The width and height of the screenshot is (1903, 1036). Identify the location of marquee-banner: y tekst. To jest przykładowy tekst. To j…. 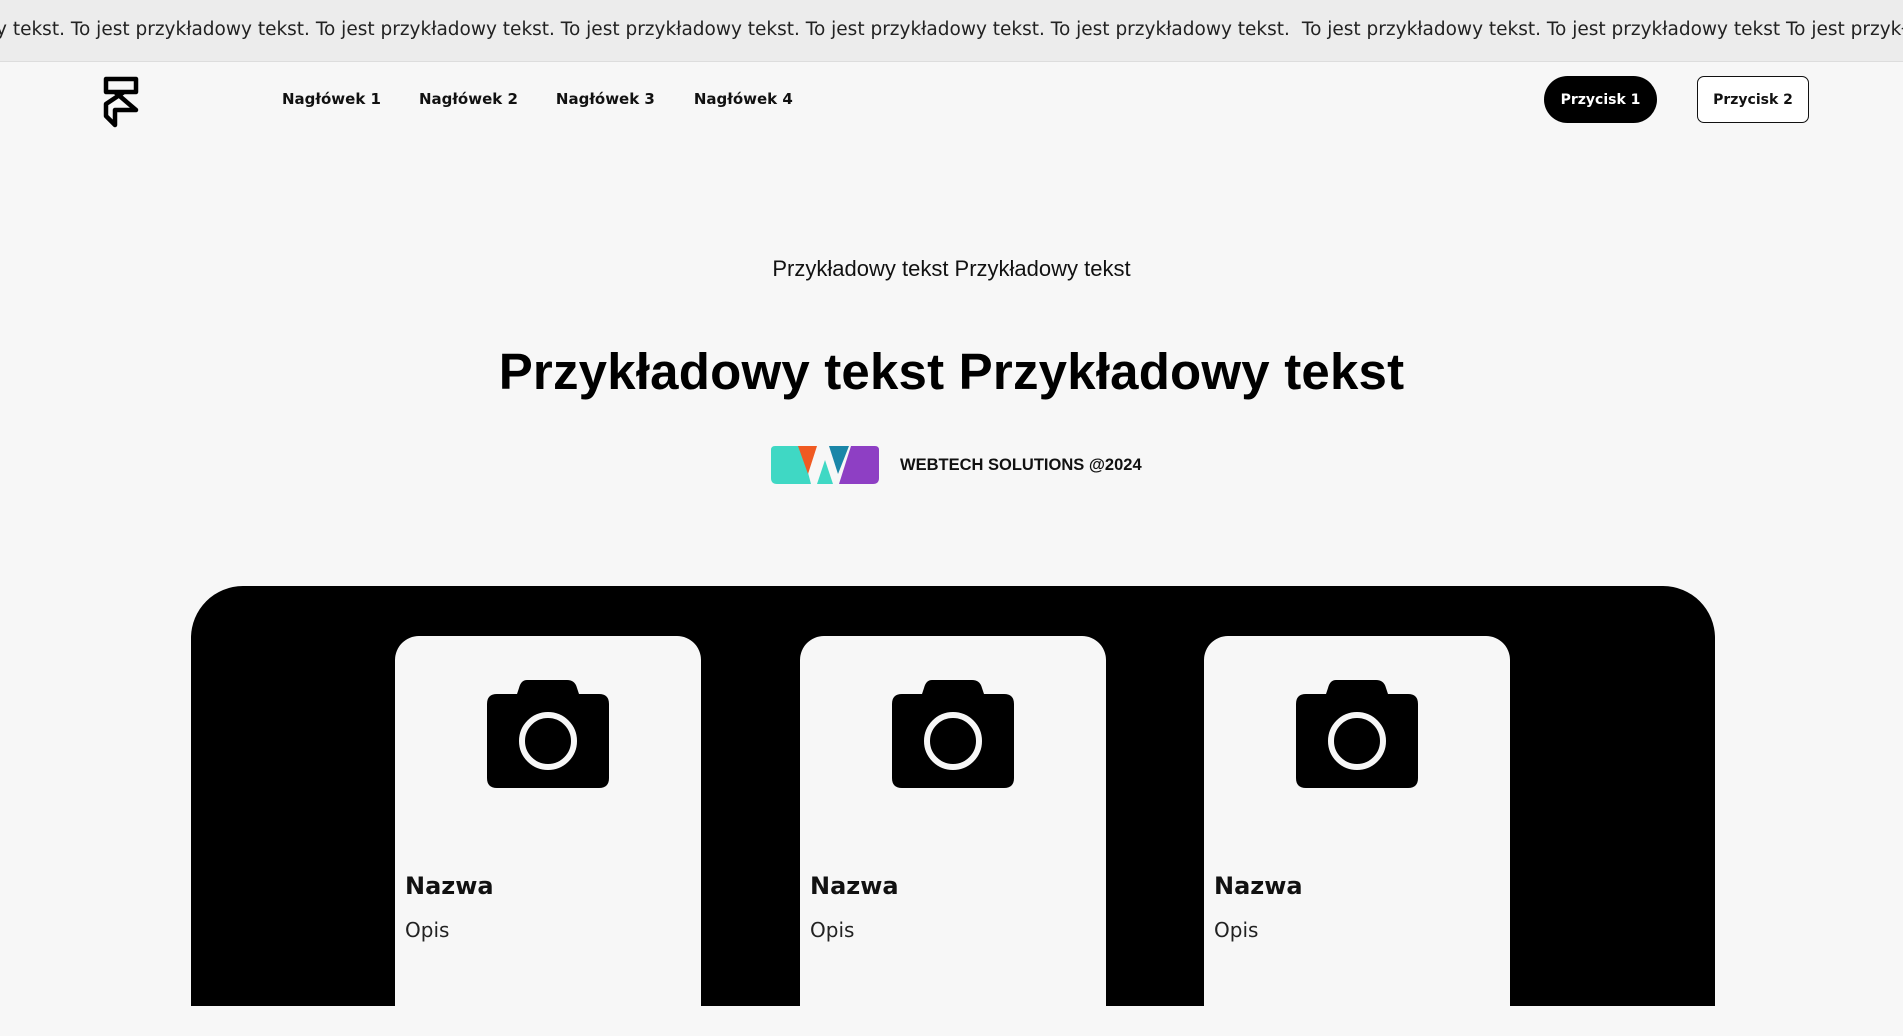
(951, 31).